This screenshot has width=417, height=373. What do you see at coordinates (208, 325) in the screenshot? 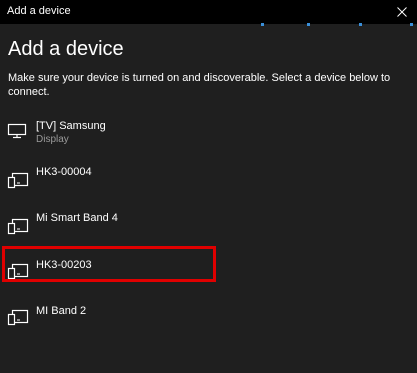
I see `device-item-mi-band-2: MI Band 2` at bounding box center [208, 325].